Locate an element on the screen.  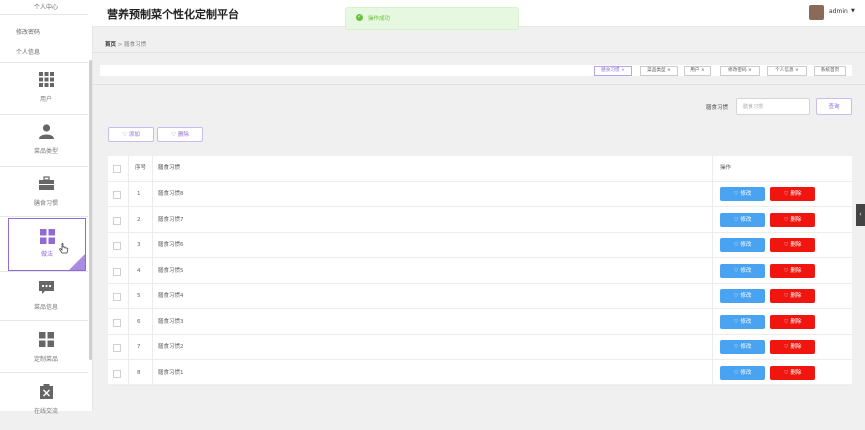
row-name: 膳食习惯1 is located at coordinates (171, 372).